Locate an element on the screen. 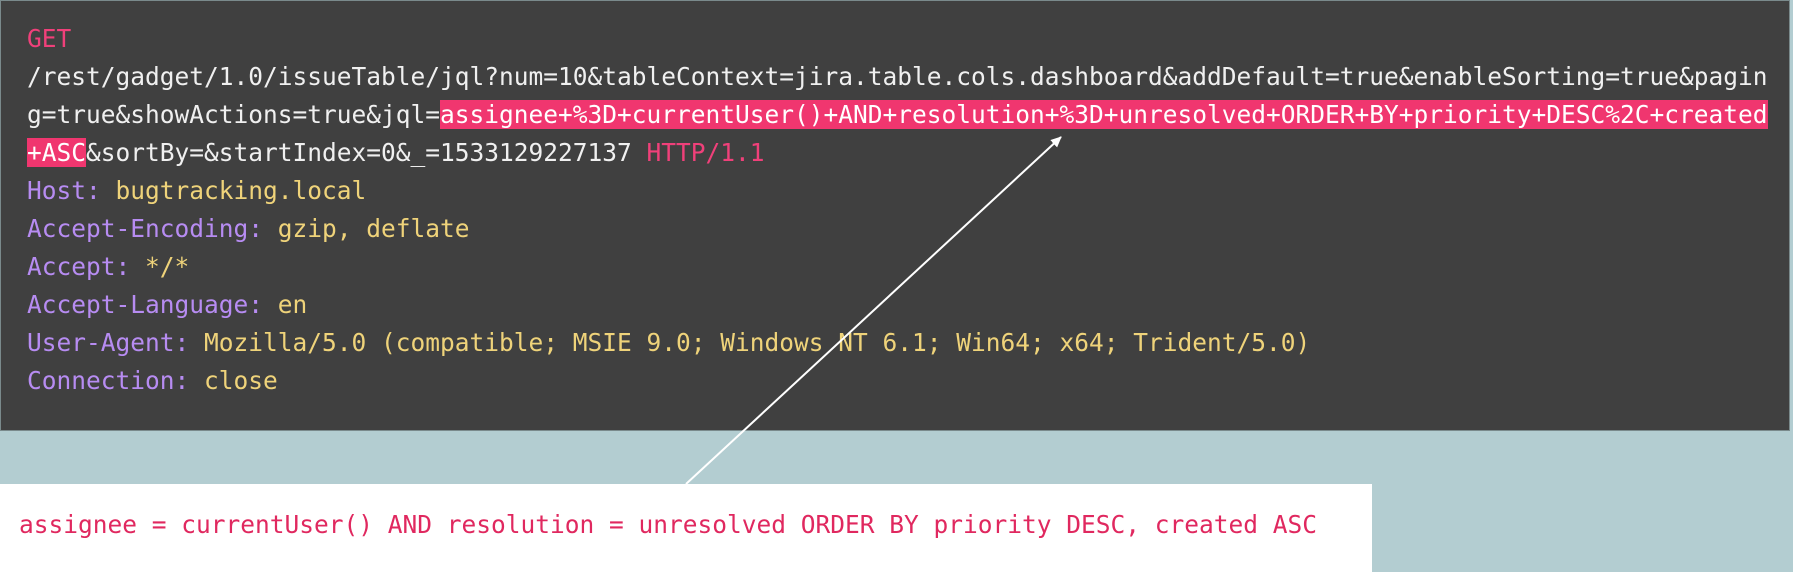  header-accept: Accept: */* is located at coordinates (903, 267).